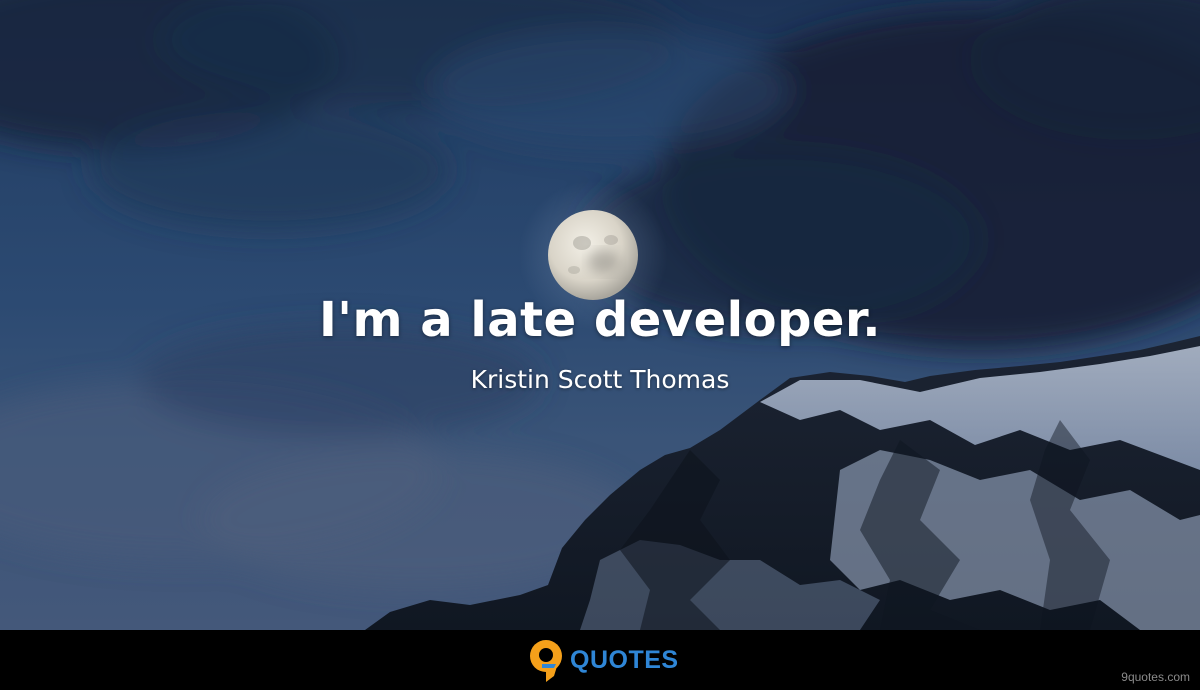 This screenshot has height=690, width=1200. Describe the element at coordinates (593, 255) in the screenshot. I see `moon` at that location.